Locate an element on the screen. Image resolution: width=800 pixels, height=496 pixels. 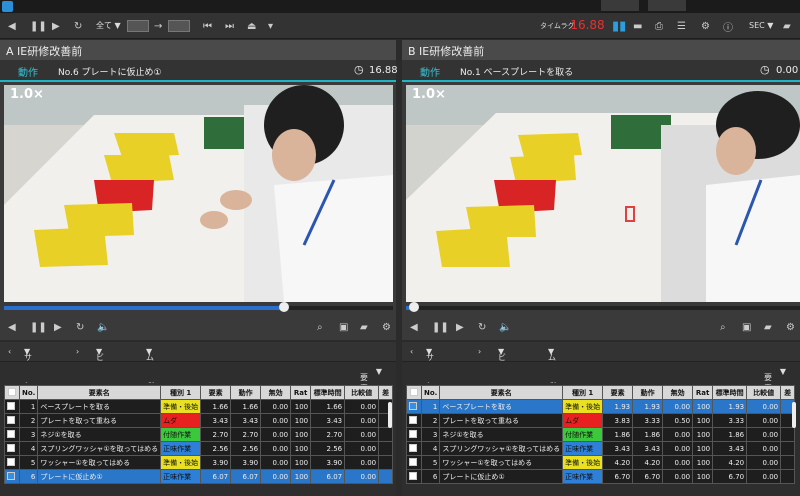
table-row: 2 プレートを取って重ねる ムダ 3.83 3.33 0.50 100 3.33 0.00 is located at coordinates (601, 420).